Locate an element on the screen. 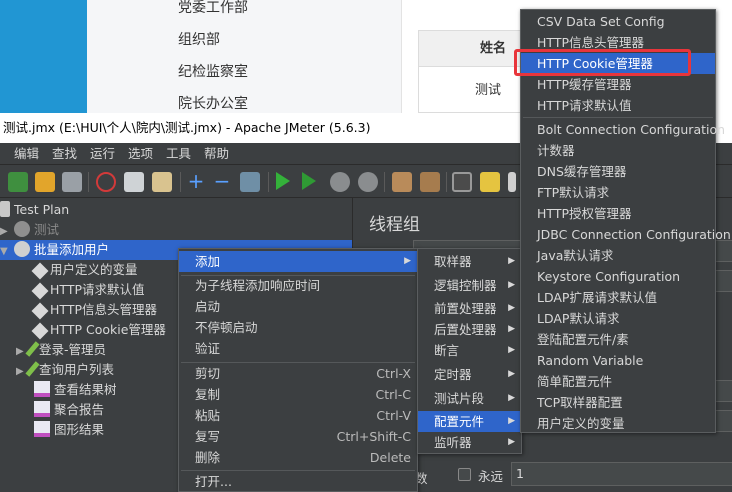 This screenshot has width=732, height=492. menu-item-label: 用户定义的变量 is located at coordinates (581, 423).